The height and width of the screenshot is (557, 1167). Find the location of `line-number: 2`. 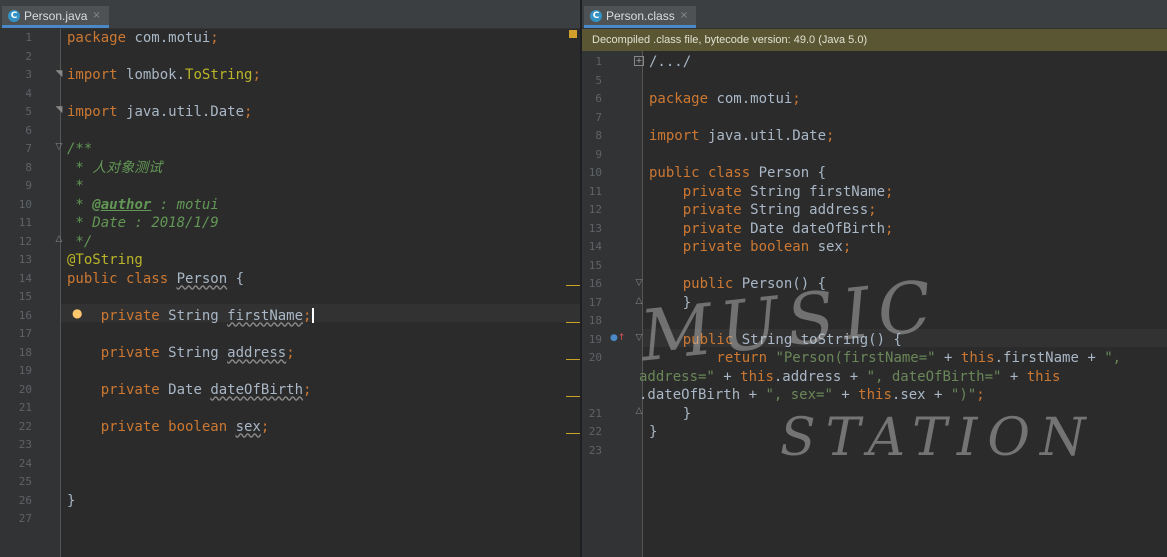

line-number: 2 is located at coordinates (16, 57).